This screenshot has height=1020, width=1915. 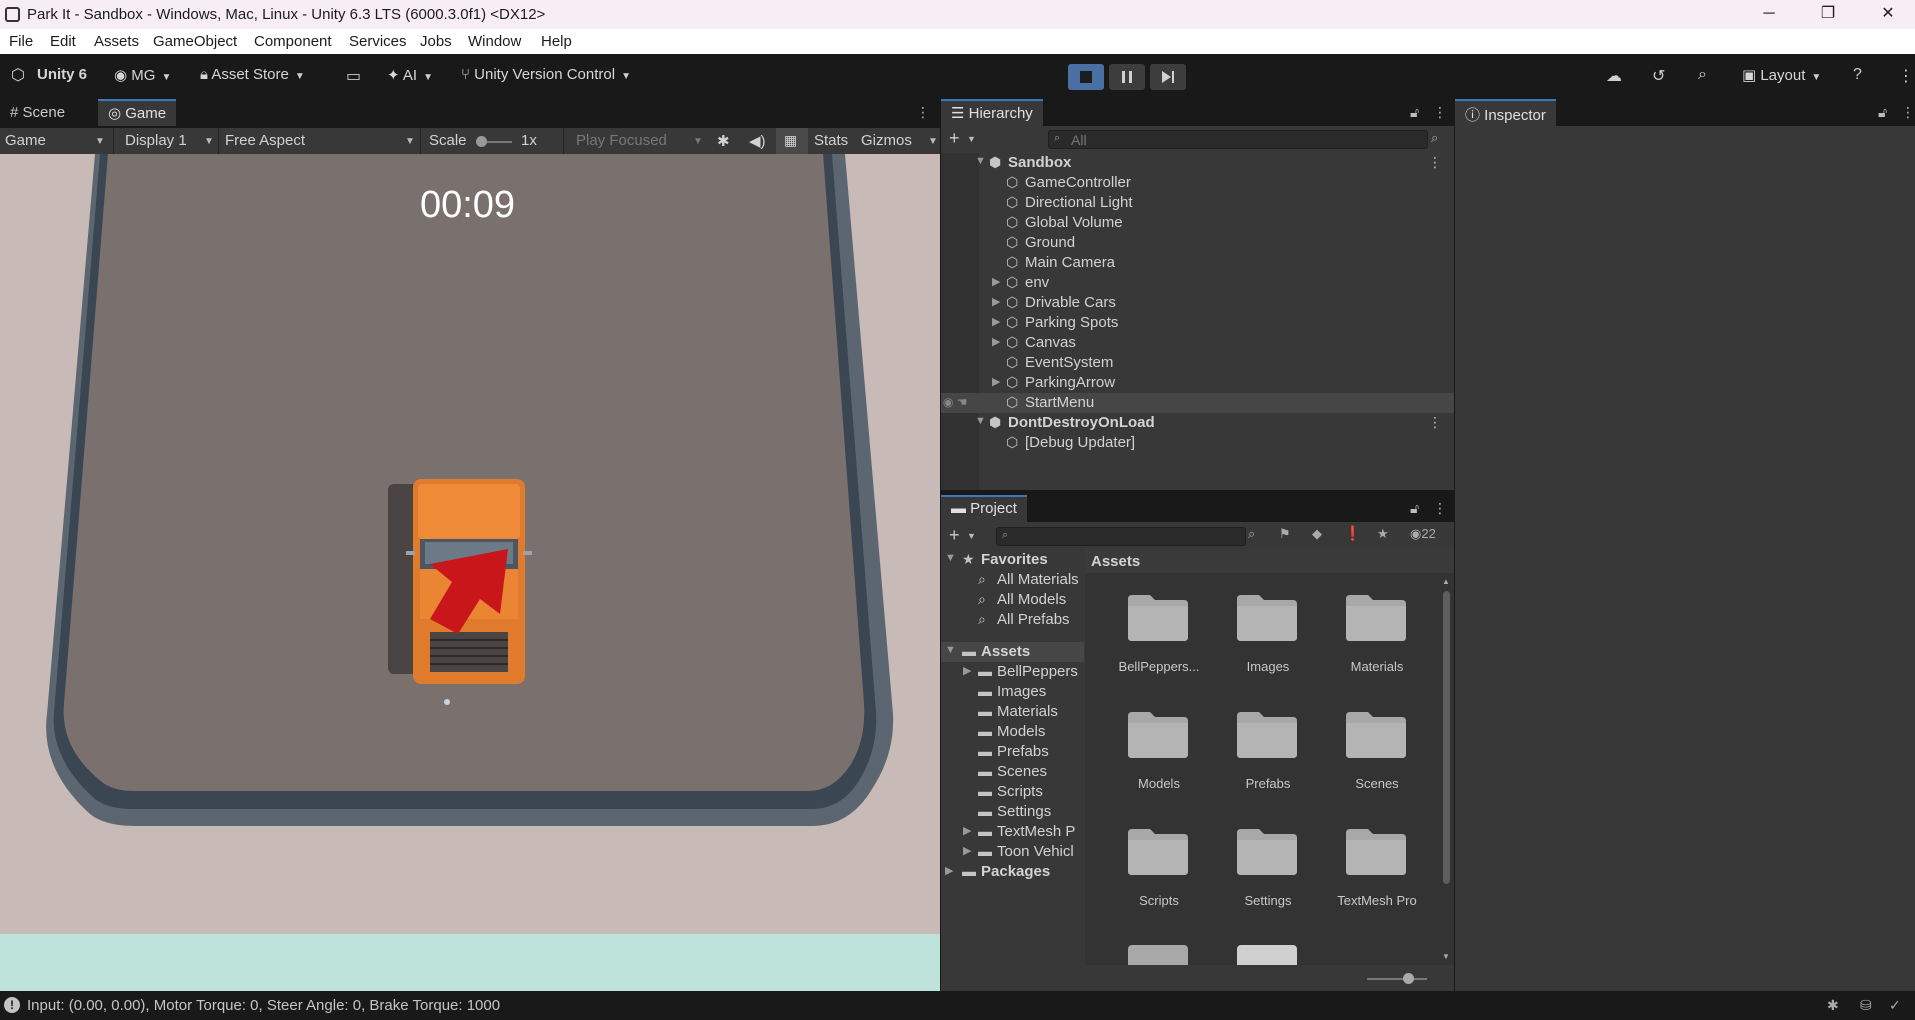 What do you see at coordinates (1197, 263) in the screenshot?
I see `hierarchy-row: ⬡ Main Camera` at bounding box center [1197, 263].